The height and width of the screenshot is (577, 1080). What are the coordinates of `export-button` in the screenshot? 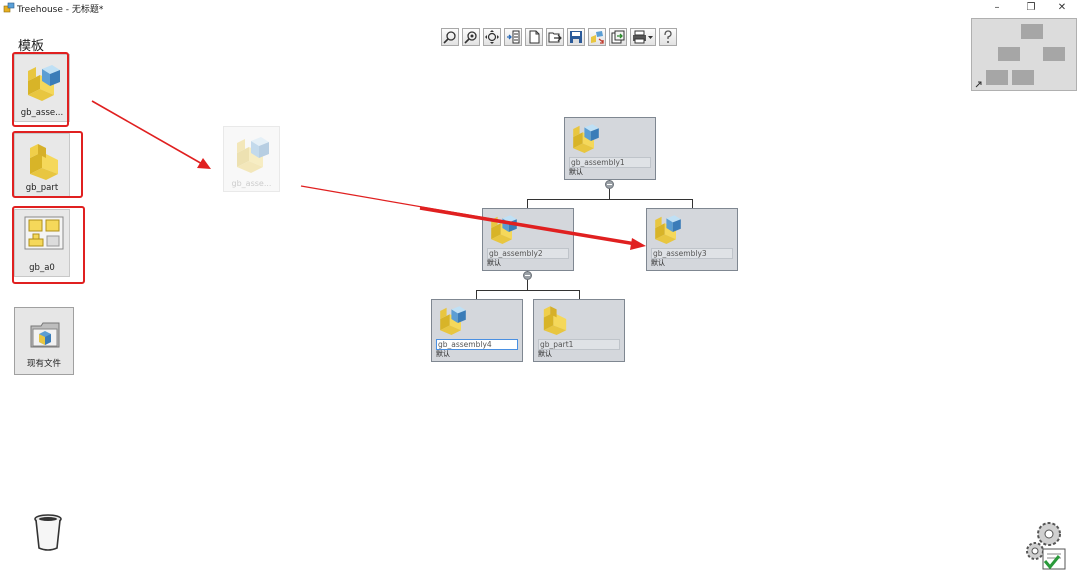 It's located at (618, 37).